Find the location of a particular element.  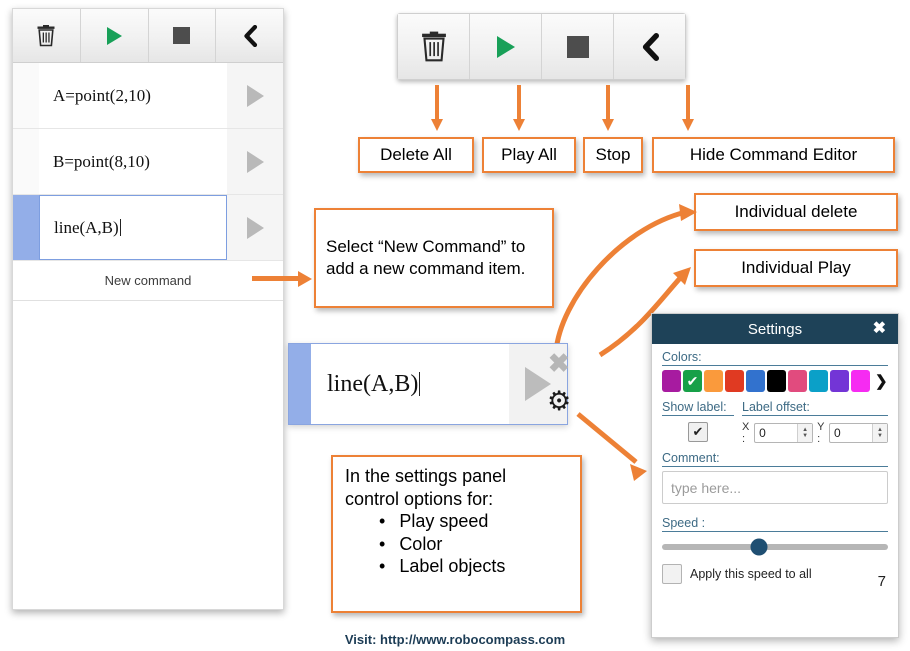

command-panel-toolbar is located at coordinates (148, 36).